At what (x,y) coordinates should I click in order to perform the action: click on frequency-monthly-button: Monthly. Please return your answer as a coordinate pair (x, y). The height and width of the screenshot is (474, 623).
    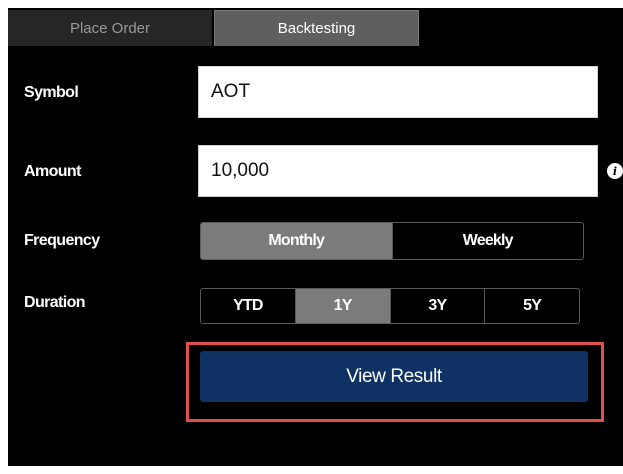
    Looking at the image, I should click on (296, 241).